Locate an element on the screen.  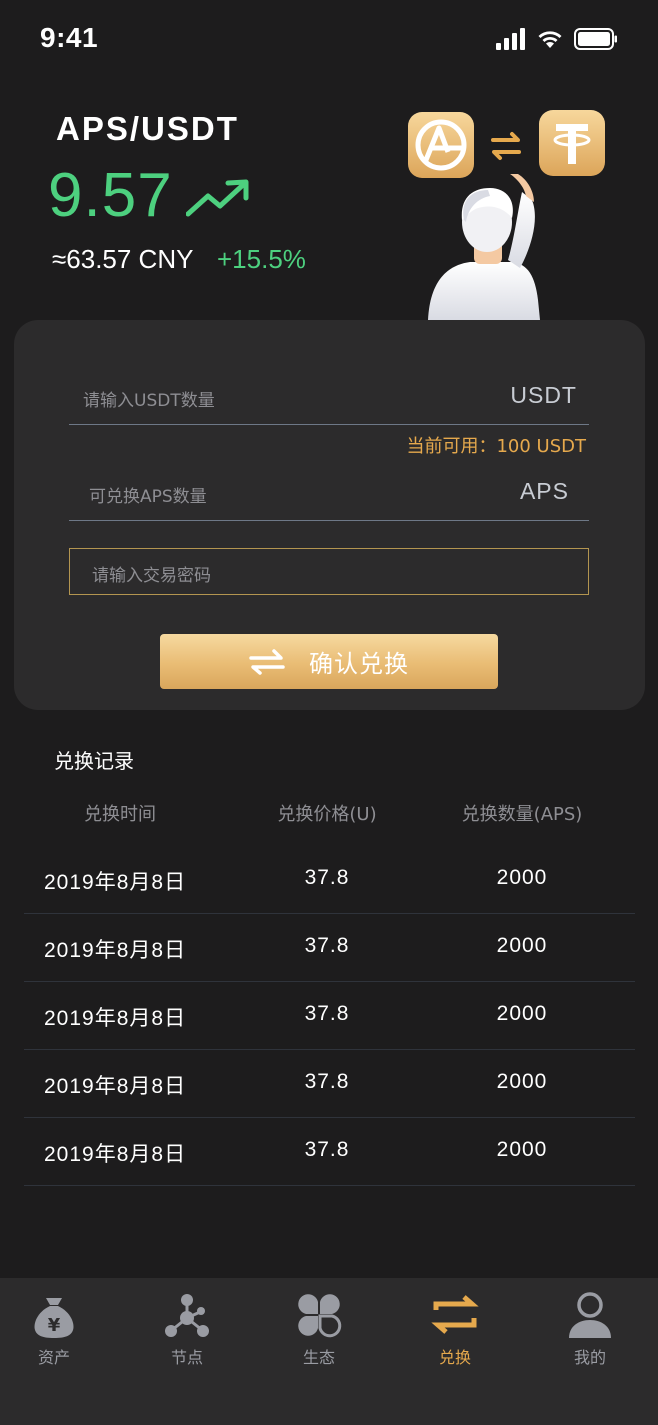
records-title: 兑换记录 is located at coordinates (94, 761).